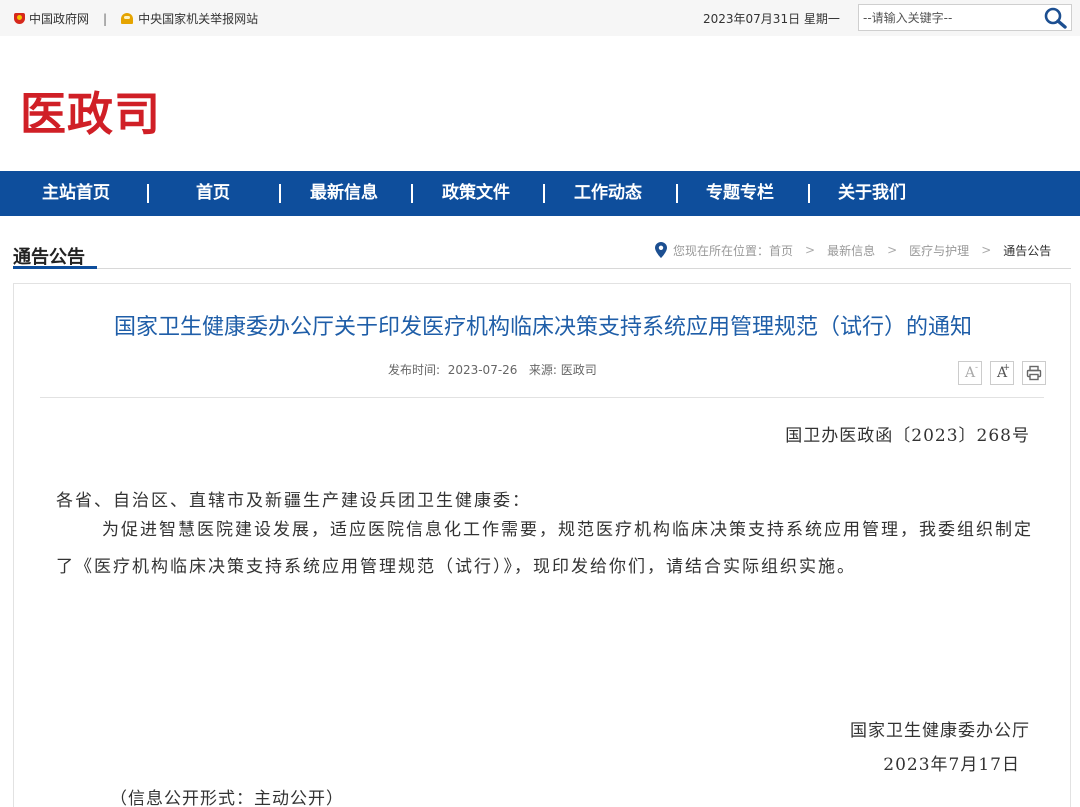 This screenshot has height=807, width=1080. I want to click on print-button, so click(1034, 373).